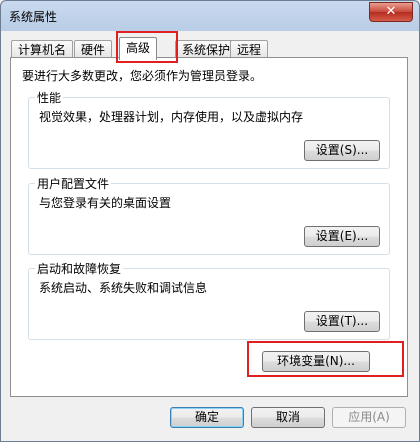  Describe the element at coordinates (73, 183) in the screenshot. I see `user-profiles-title: 用户配置文件` at that location.